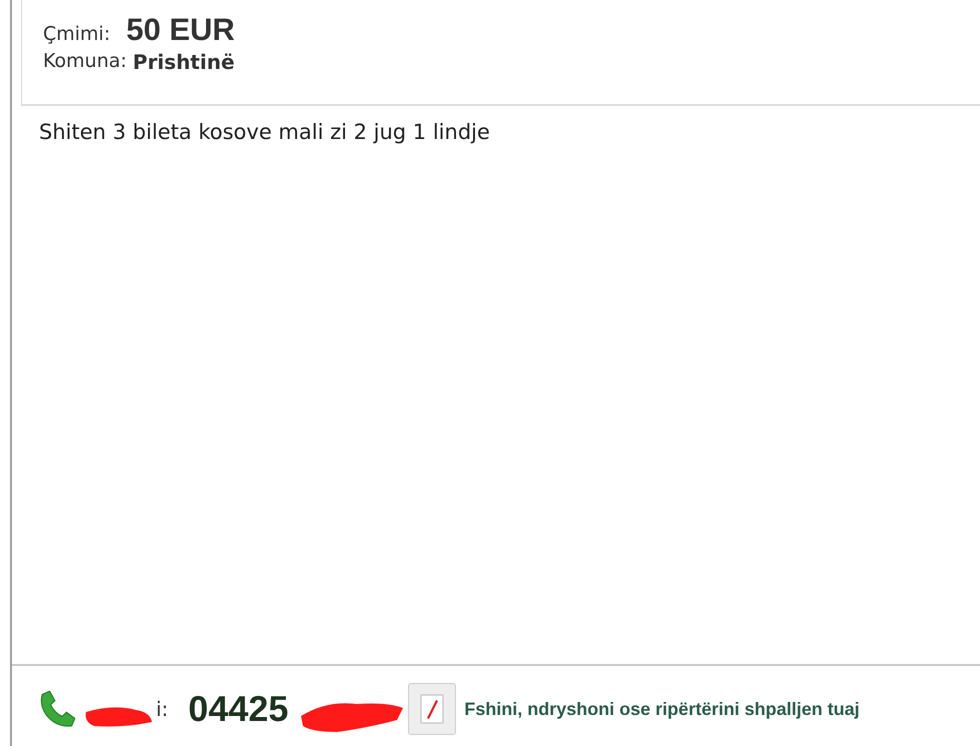 The image size is (980, 746). What do you see at coordinates (265, 132) in the screenshot?
I see `ad-description: Shiten 3 bileta kosove mali zi 2 jug 1 lindje` at bounding box center [265, 132].